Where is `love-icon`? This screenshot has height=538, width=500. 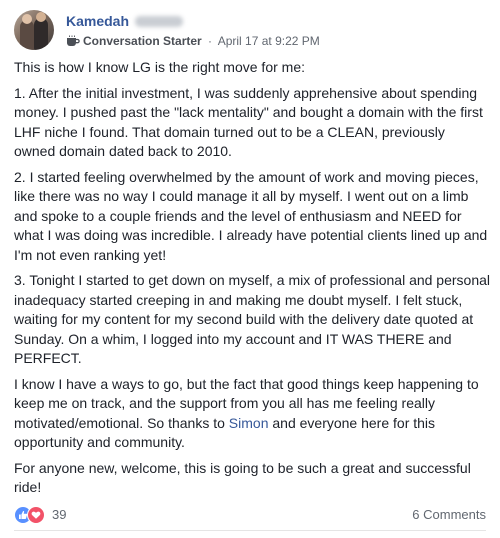 love-icon is located at coordinates (36, 515).